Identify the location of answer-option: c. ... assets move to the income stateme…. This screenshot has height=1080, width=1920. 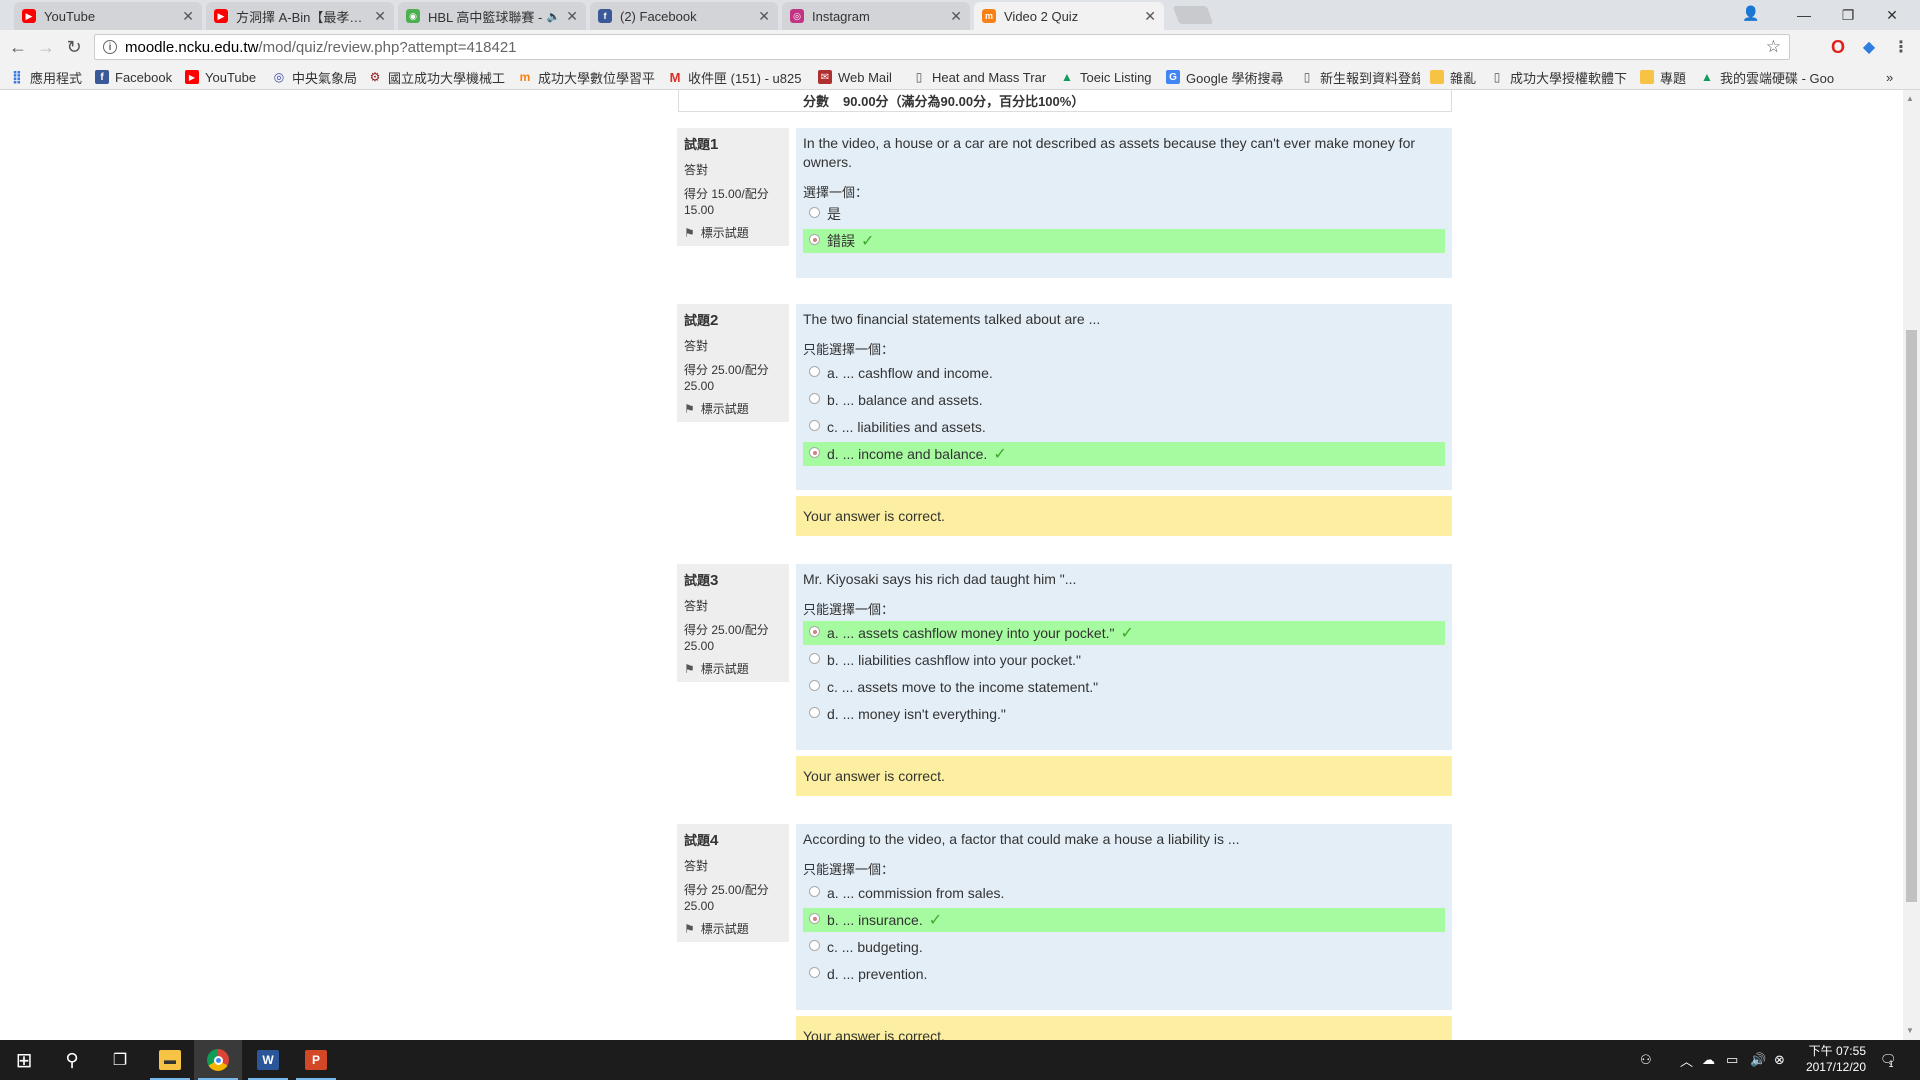
(1124, 687).